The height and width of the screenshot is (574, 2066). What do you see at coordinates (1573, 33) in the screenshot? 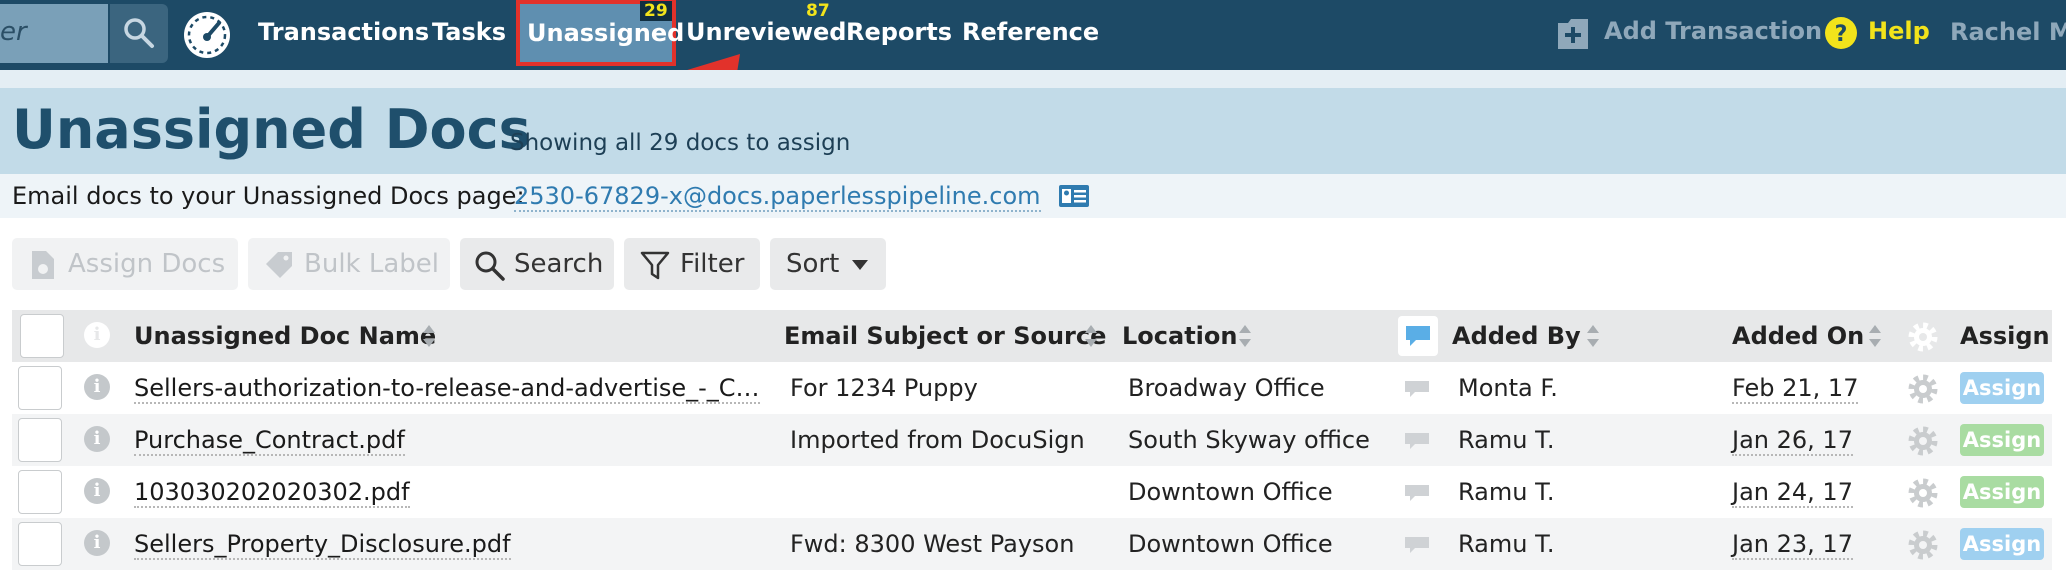
I see `add-transaction-icon` at bounding box center [1573, 33].